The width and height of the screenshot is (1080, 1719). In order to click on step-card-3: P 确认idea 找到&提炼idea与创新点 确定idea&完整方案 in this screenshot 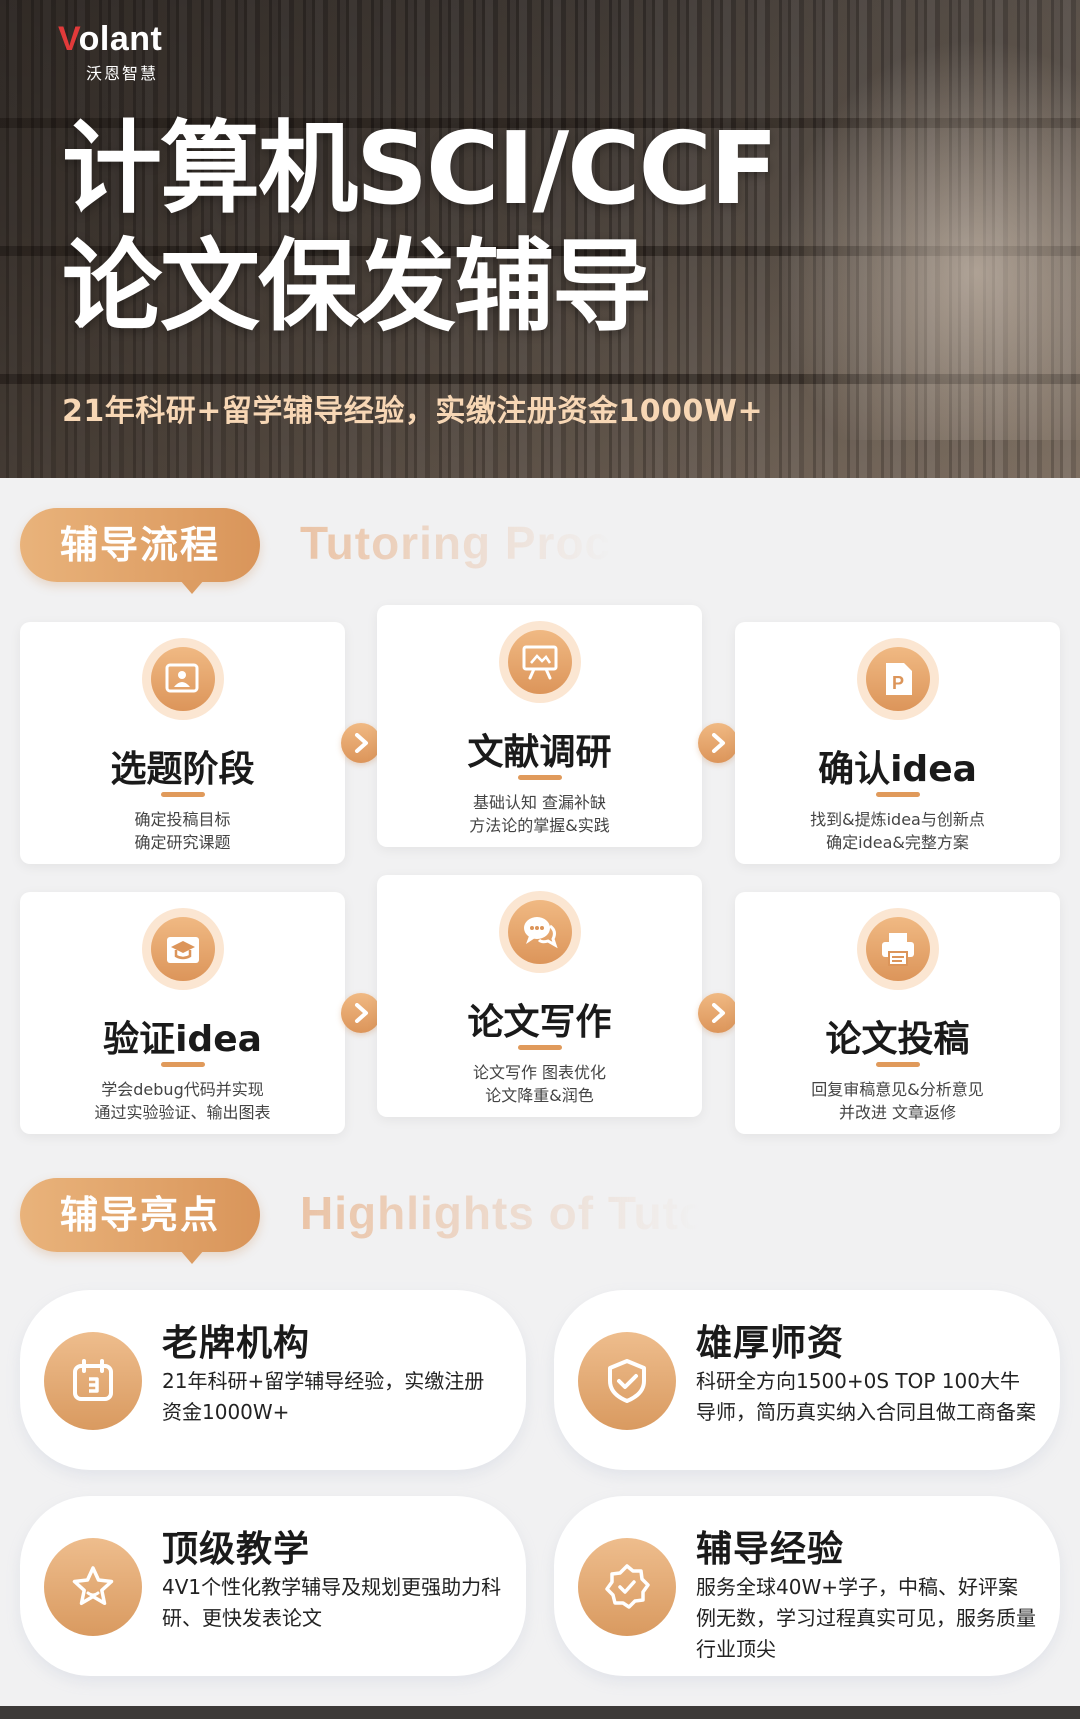, I will do `click(897, 743)`.